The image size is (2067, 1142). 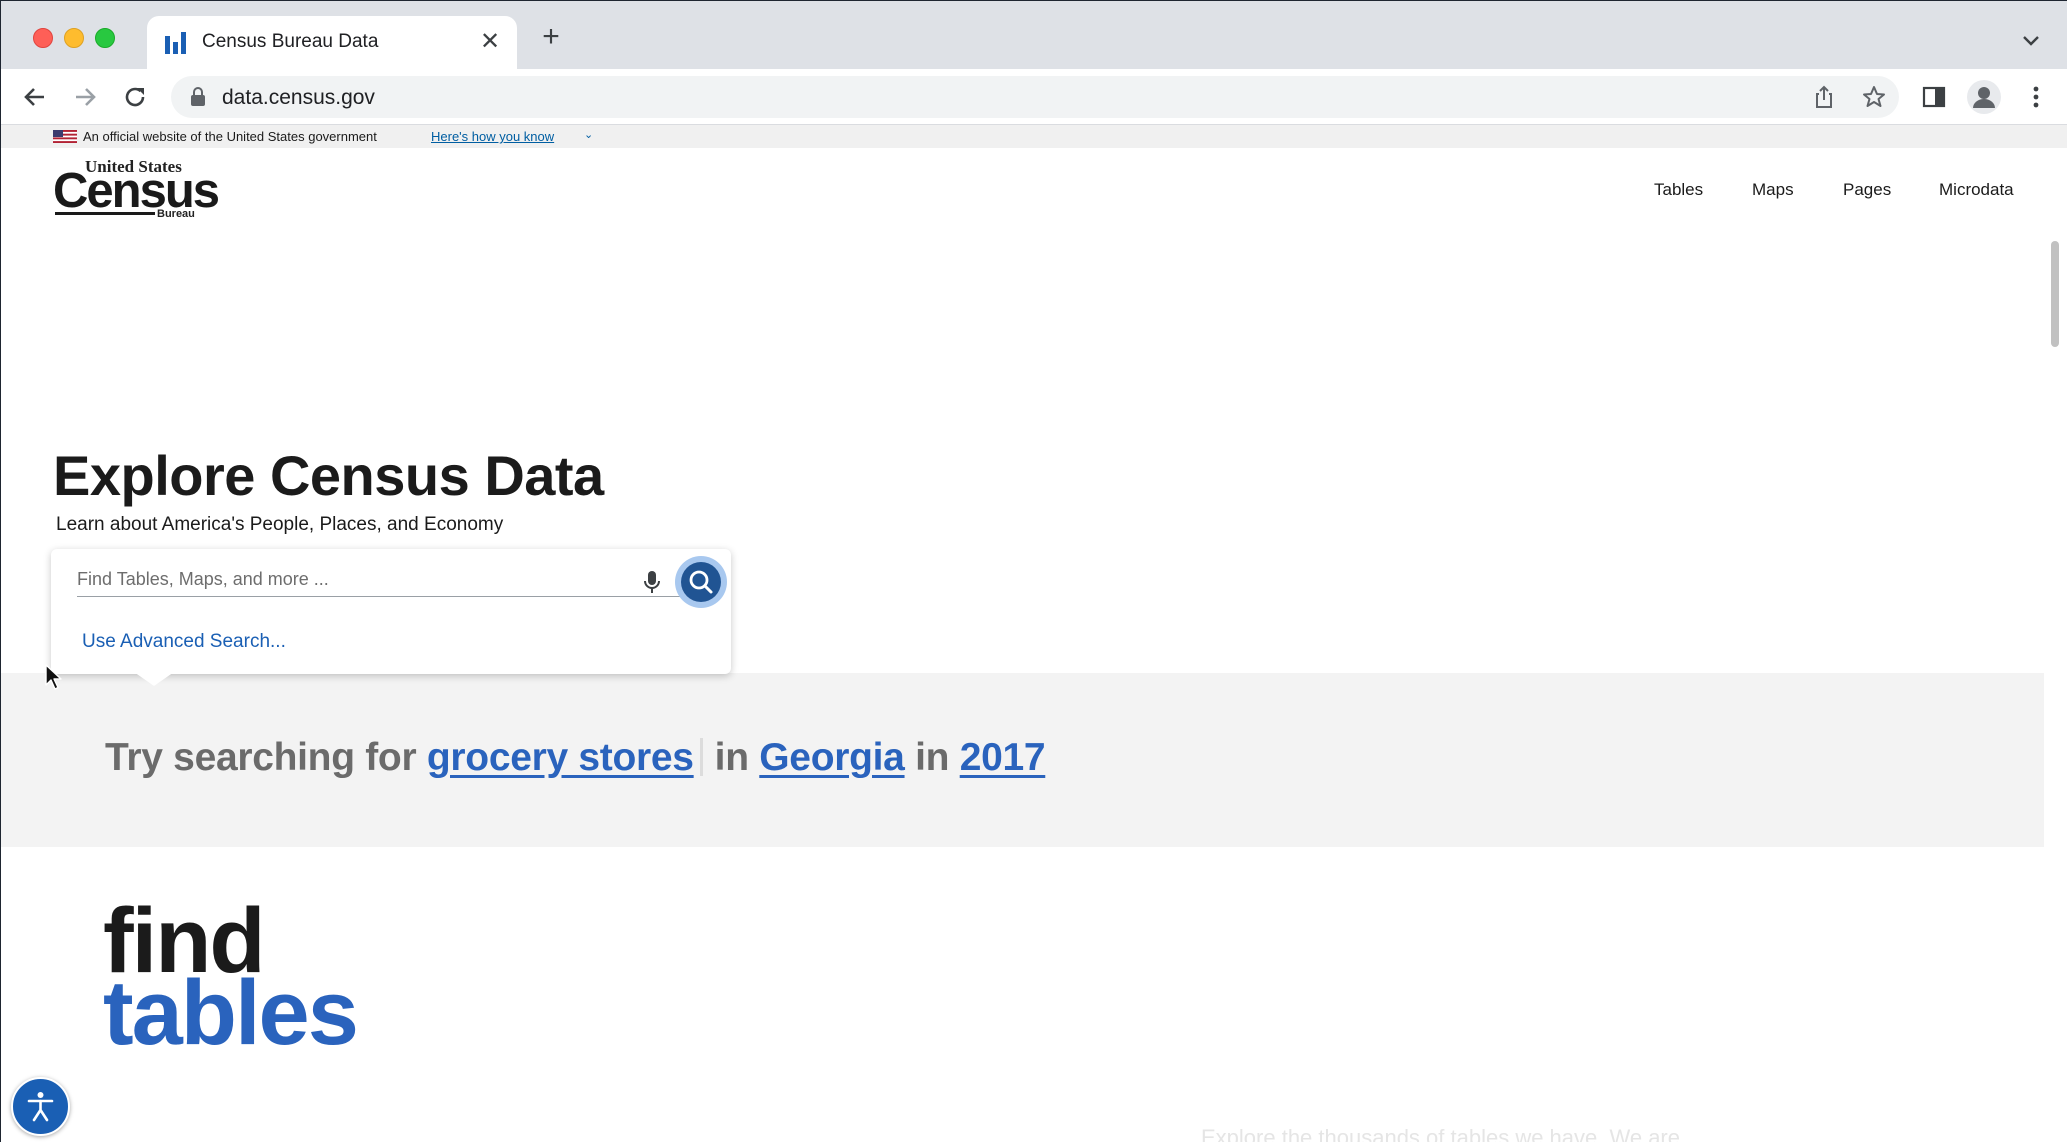 What do you see at coordinates (328, 475) in the screenshot?
I see `page-title: Explore Census Data` at bounding box center [328, 475].